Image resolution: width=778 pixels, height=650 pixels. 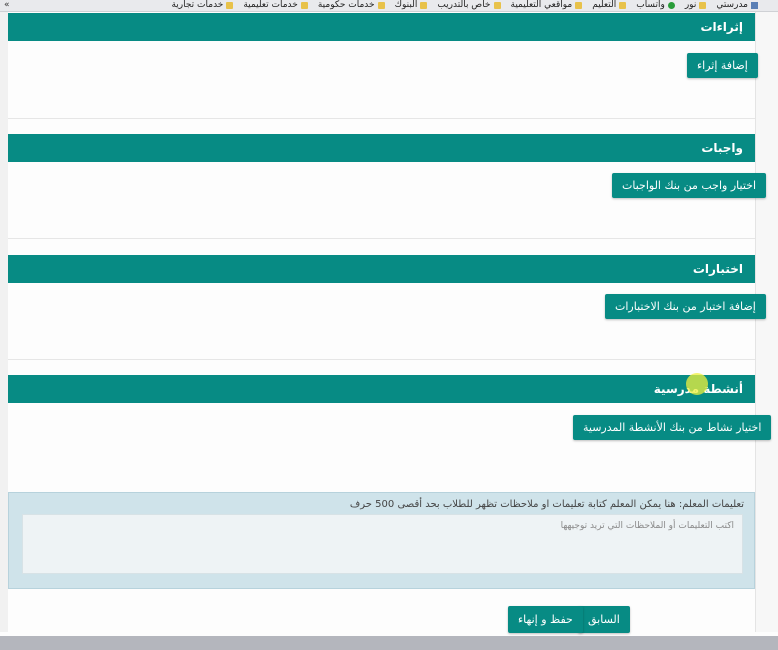 I want to click on left-gutter, so click(x=4, y=322).